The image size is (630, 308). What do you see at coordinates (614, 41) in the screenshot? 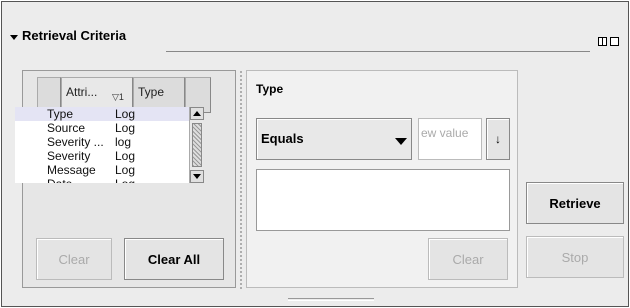
I see `maximize-icon` at bounding box center [614, 41].